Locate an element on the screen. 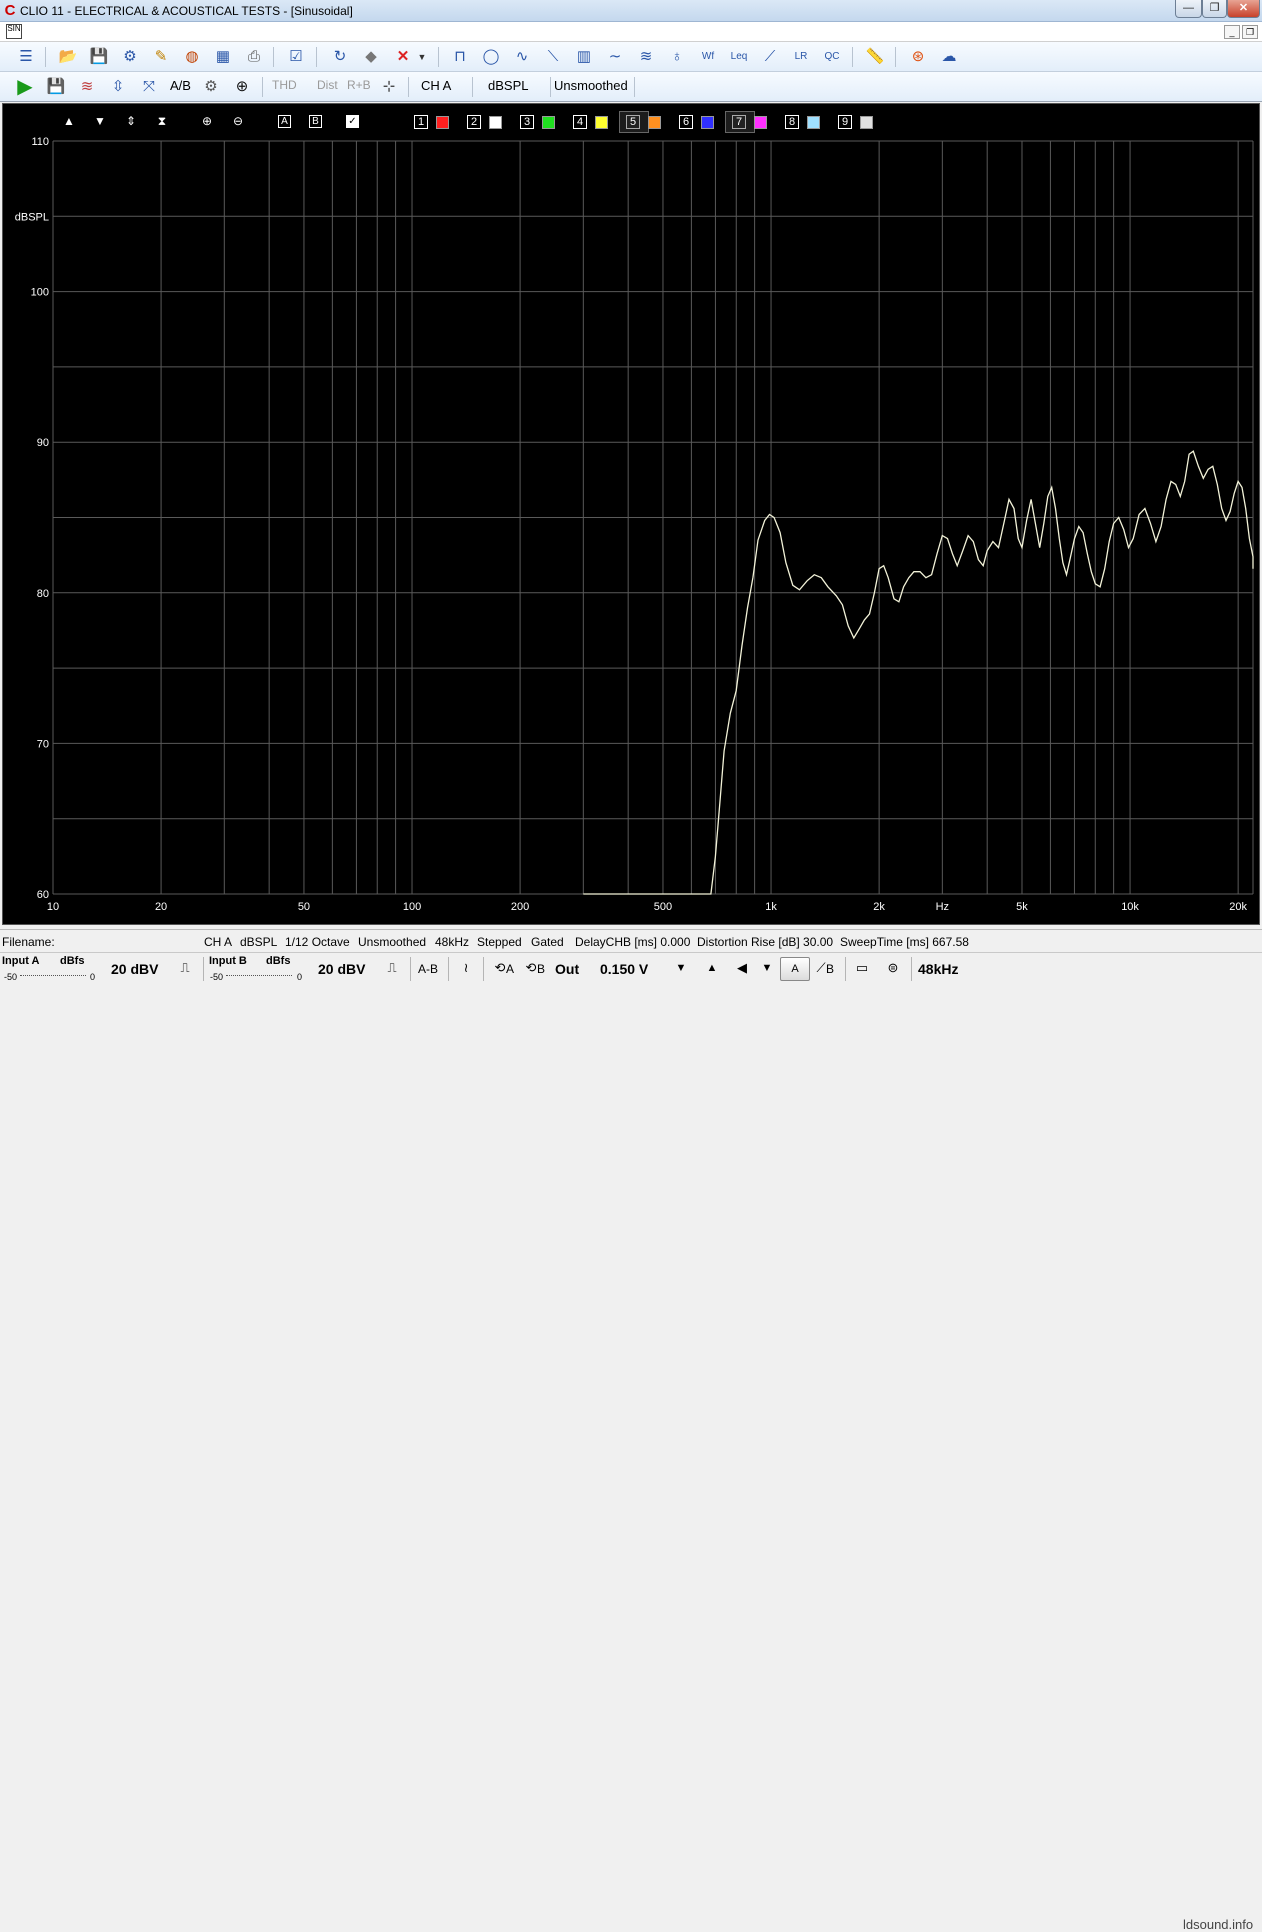 This screenshot has height=1932, width=1262. status-unit: dBSPL is located at coordinates (259, 942).